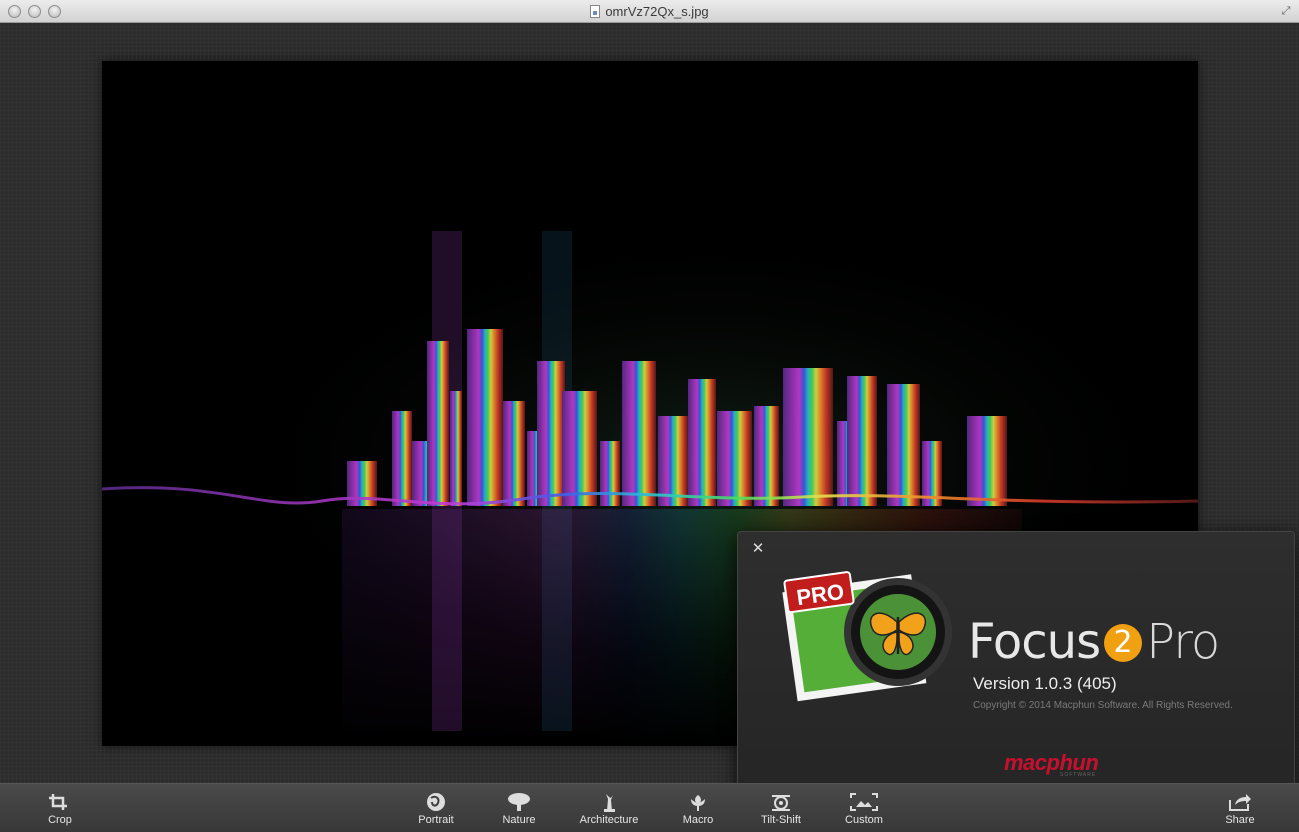 The height and width of the screenshot is (832, 1299). Describe the element at coordinates (657, 11) in the screenshot. I see `window-title-text: omrVz72Qx_s.jpg` at that location.